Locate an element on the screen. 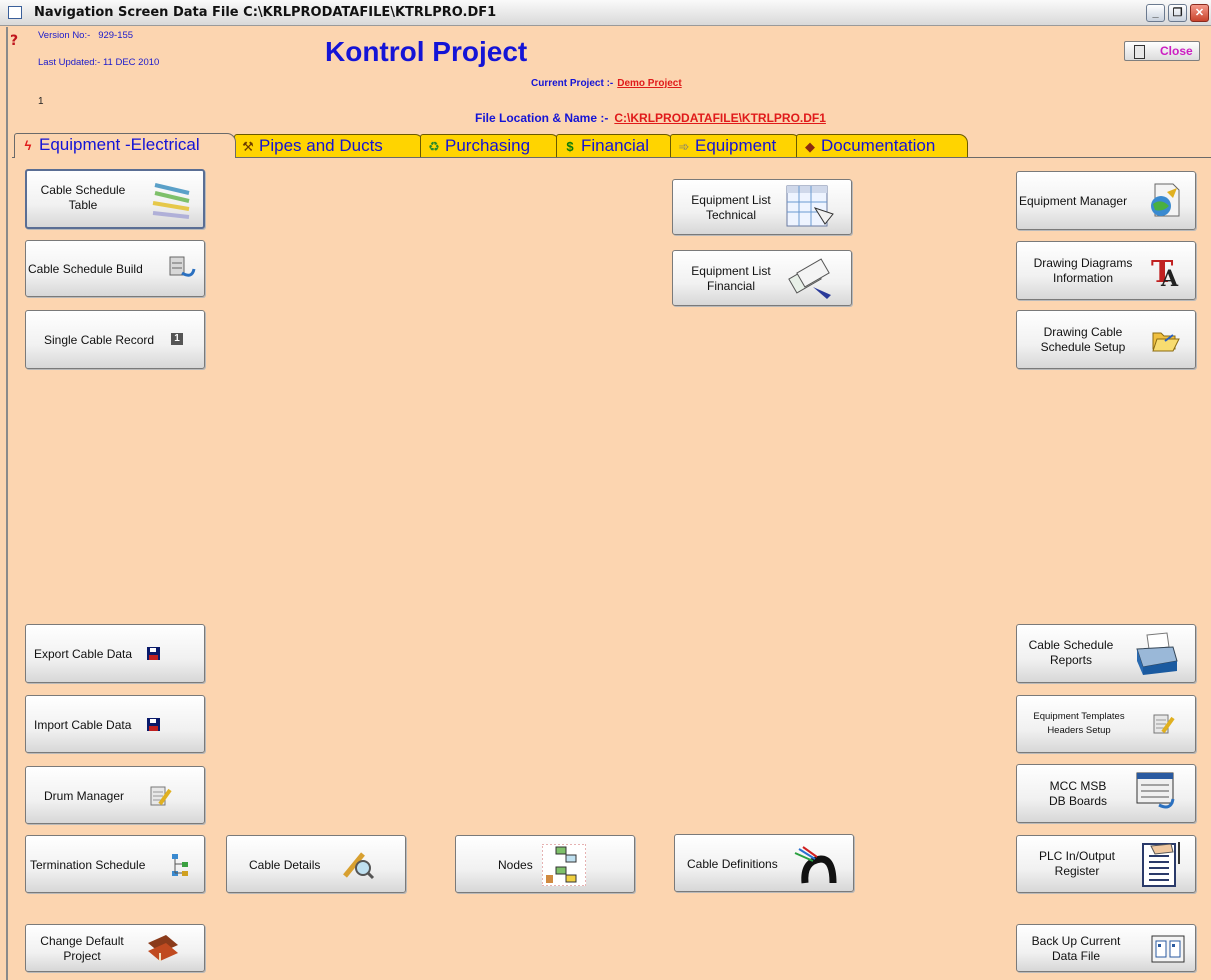 The height and width of the screenshot is (980, 1211). network-nodes-icon is located at coordinates (564, 865).